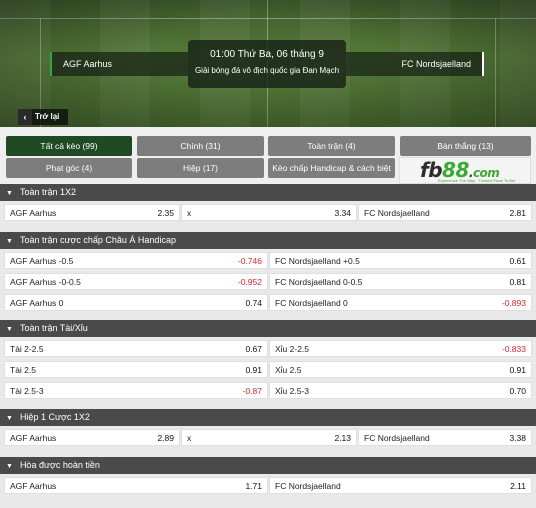 The width and height of the screenshot is (536, 508). I want to click on section-header-draw-no-bet: ▼ Hòa được hoàn tiền, so click(268, 465).